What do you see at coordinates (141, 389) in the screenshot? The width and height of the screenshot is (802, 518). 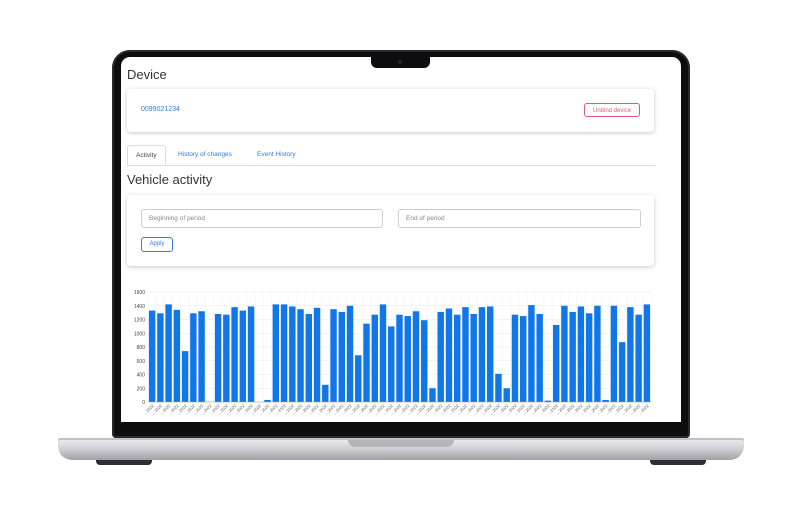 I see `y-tick-label: 200` at bounding box center [141, 389].